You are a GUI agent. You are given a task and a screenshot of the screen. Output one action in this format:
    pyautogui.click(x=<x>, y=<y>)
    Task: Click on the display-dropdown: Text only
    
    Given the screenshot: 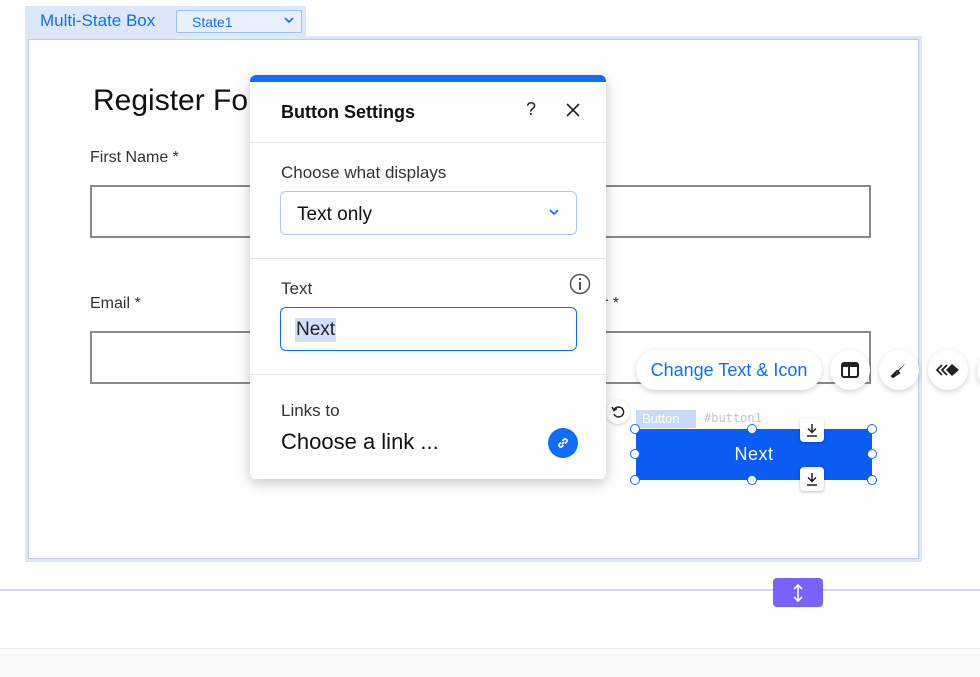 What is the action you would take?
    pyautogui.click(x=428, y=213)
    